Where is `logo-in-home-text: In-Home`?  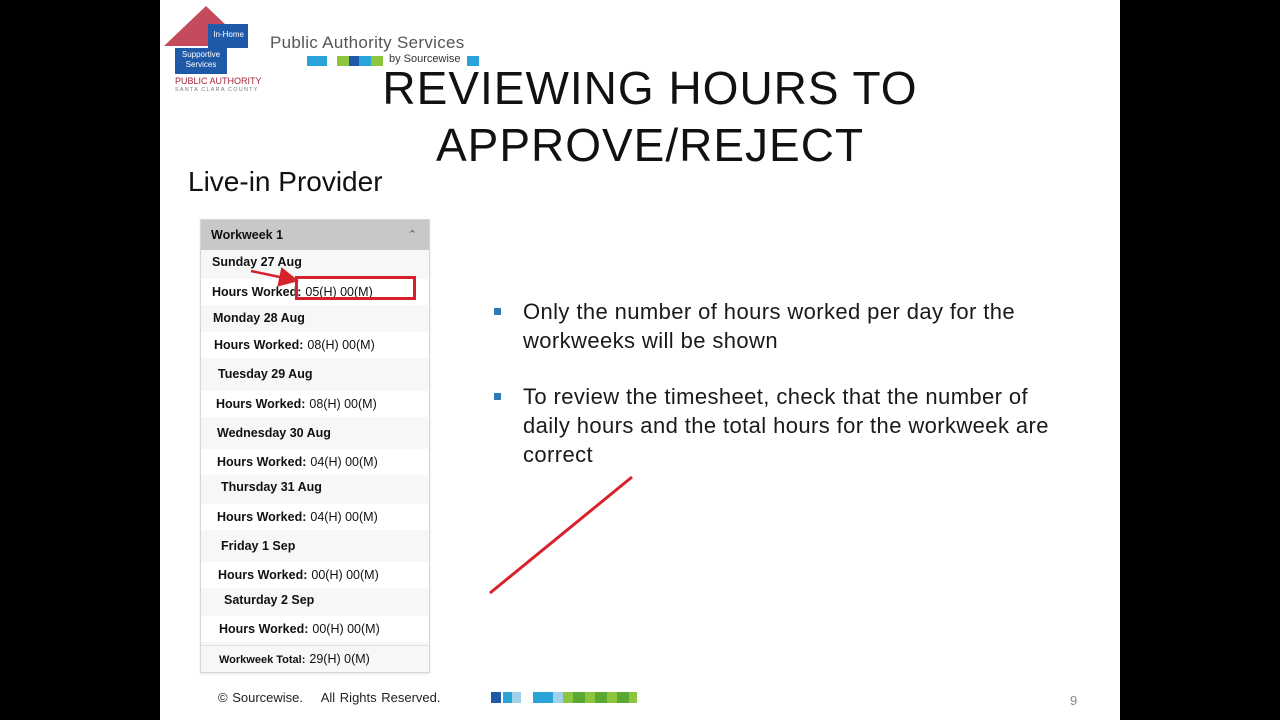 logo-in-home-text: In-Home is located at coordinates (228, 36).